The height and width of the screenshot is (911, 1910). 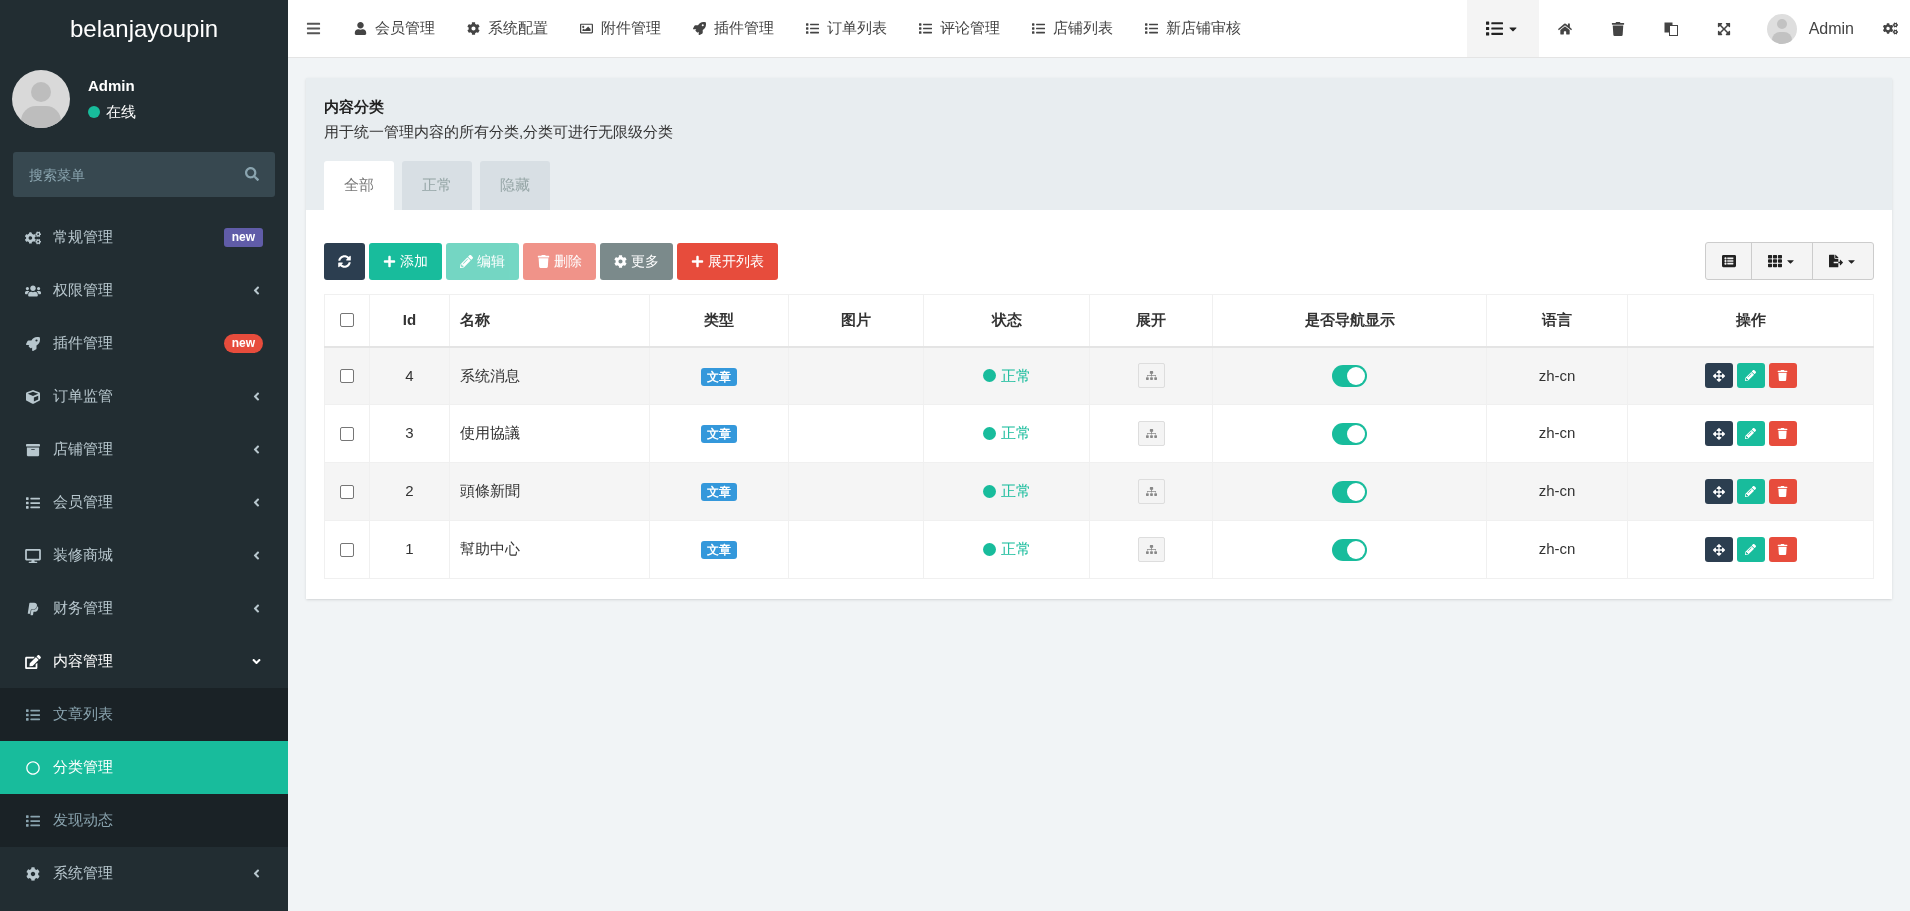 What do you see at coordinates (733, 28) in the screenshot?
I see `top-nav-link: 插件管理` at bounding box center [733, 28].